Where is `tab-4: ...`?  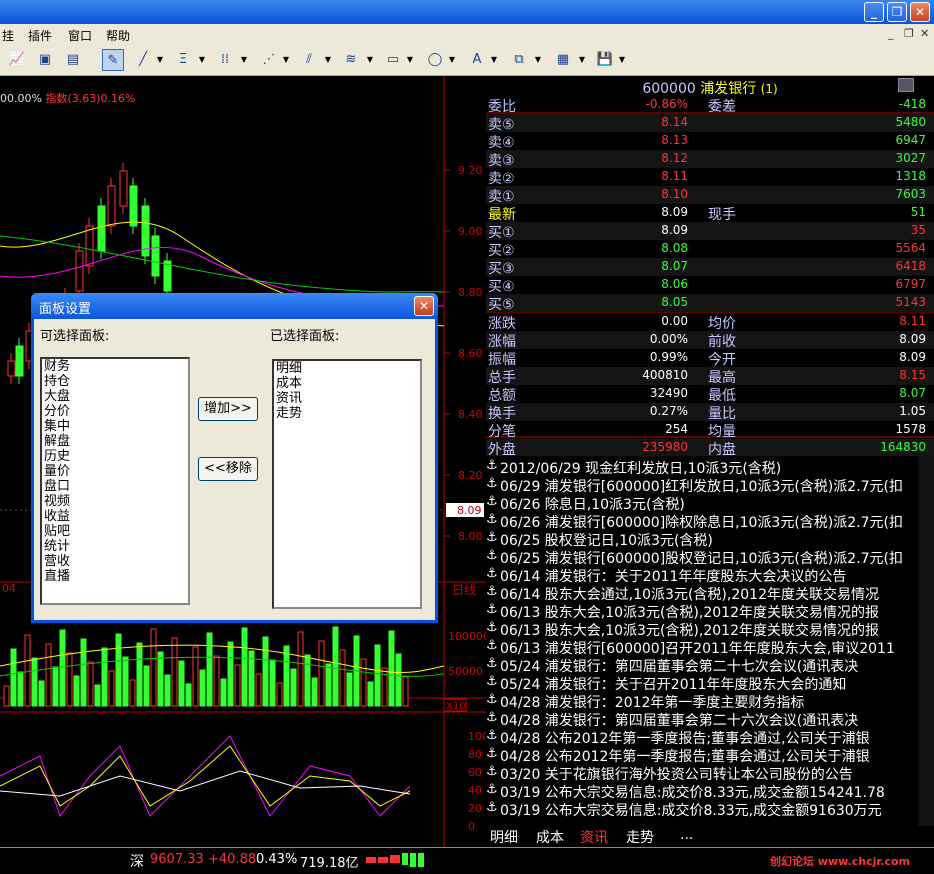
tab-4: ... is located at coordinates (686, 835).